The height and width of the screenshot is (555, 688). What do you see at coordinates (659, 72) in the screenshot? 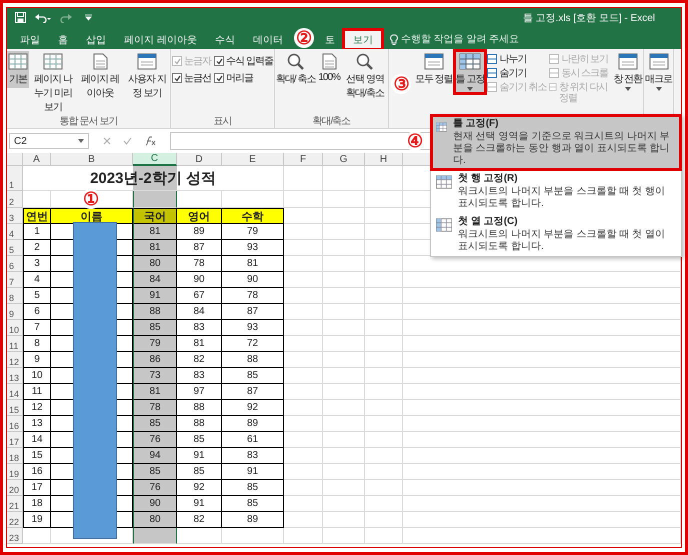
I see `ribbon-button: 매크로` at bounding box center [659, 72].